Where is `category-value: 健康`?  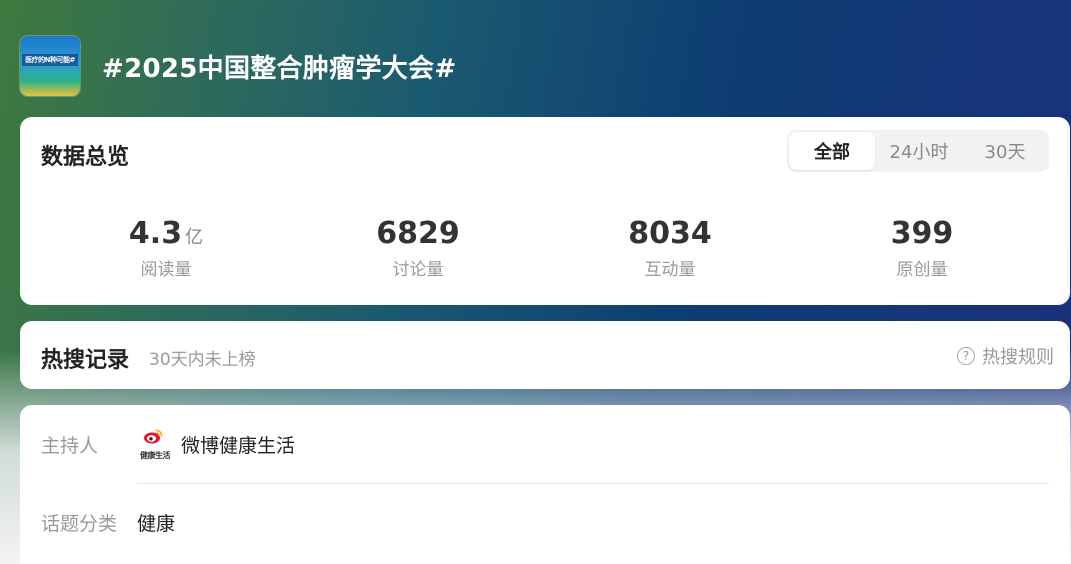 category-value: 健康 is located at coordinates (156, 524).